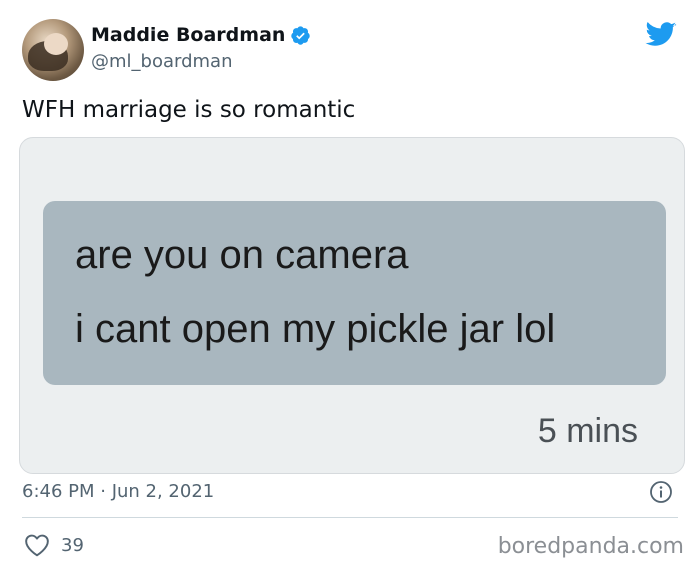 Image resolution: width=700 pixels, height=571 pixels. What do you see at coordinates (189, 110) in the screenshot?
I see `tweet-text: WFH marriage is so romantic` at bounding box center [189, 110].